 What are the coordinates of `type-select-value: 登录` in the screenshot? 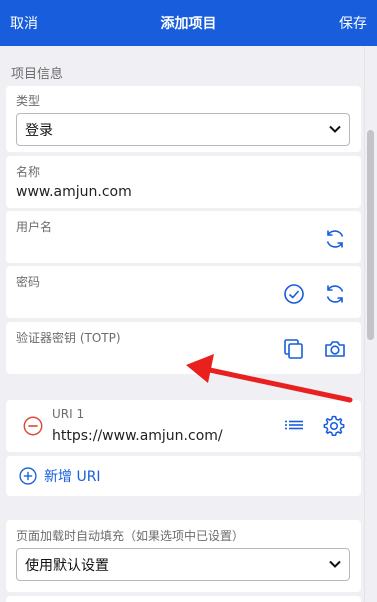 It's located at (39, 130).